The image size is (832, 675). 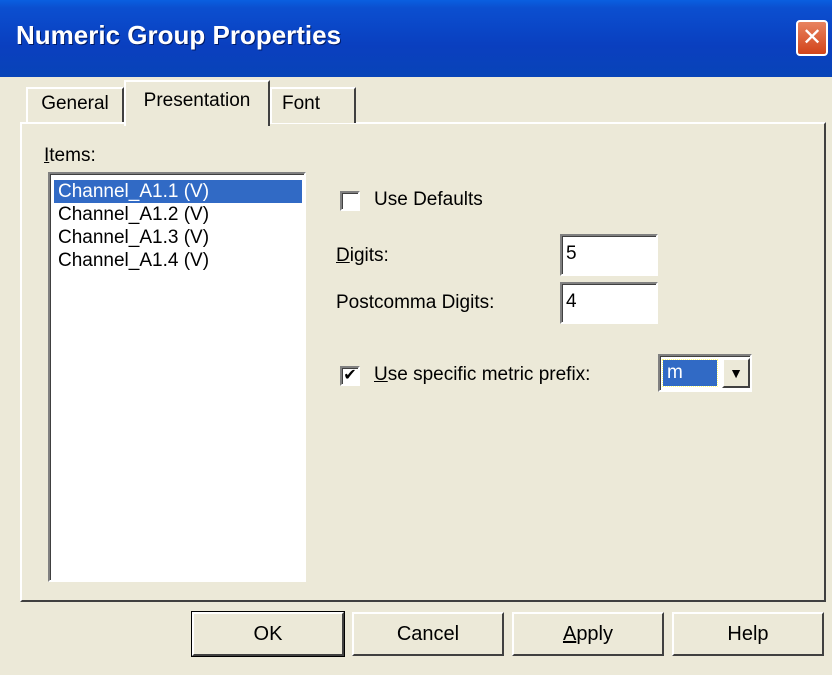 I want to click on checkmark-icon: ✔, so click(x=350, y=375).